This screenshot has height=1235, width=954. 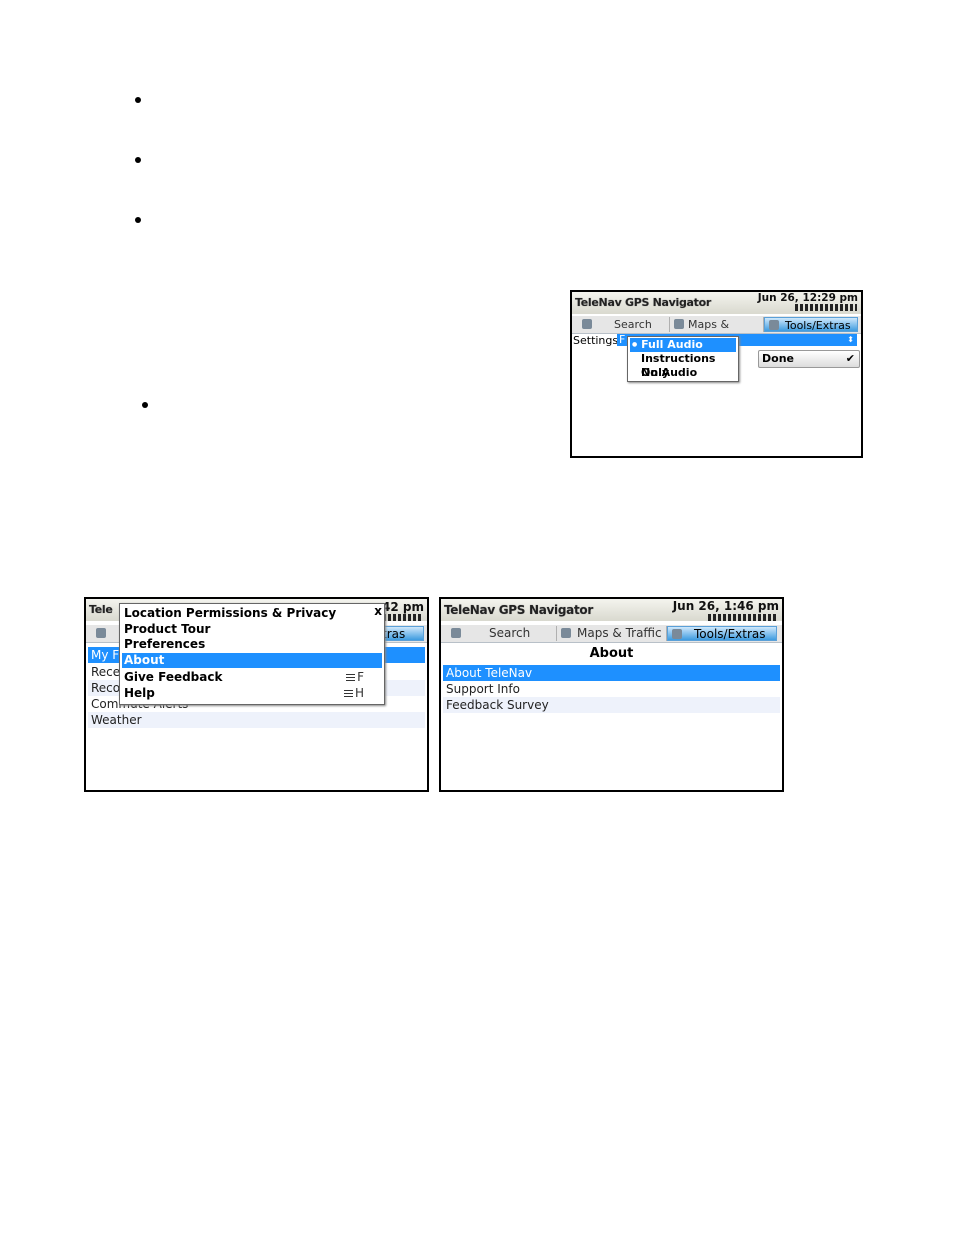 I want to click on title-bar: TeleNav GPS Navigator Jun 26, 1:46 pm, so click(x=611, y=610).